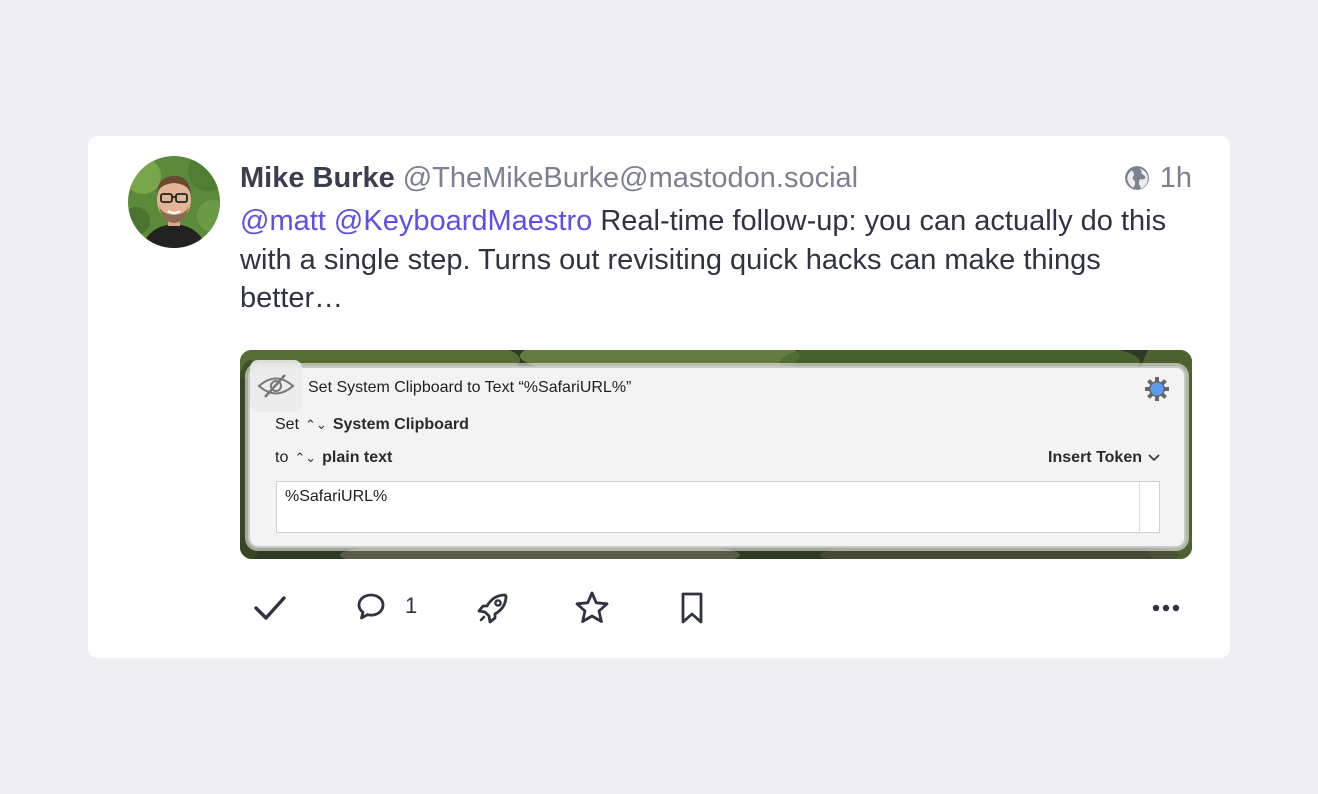  I want to click on gear-icon, so click(1157, 391).